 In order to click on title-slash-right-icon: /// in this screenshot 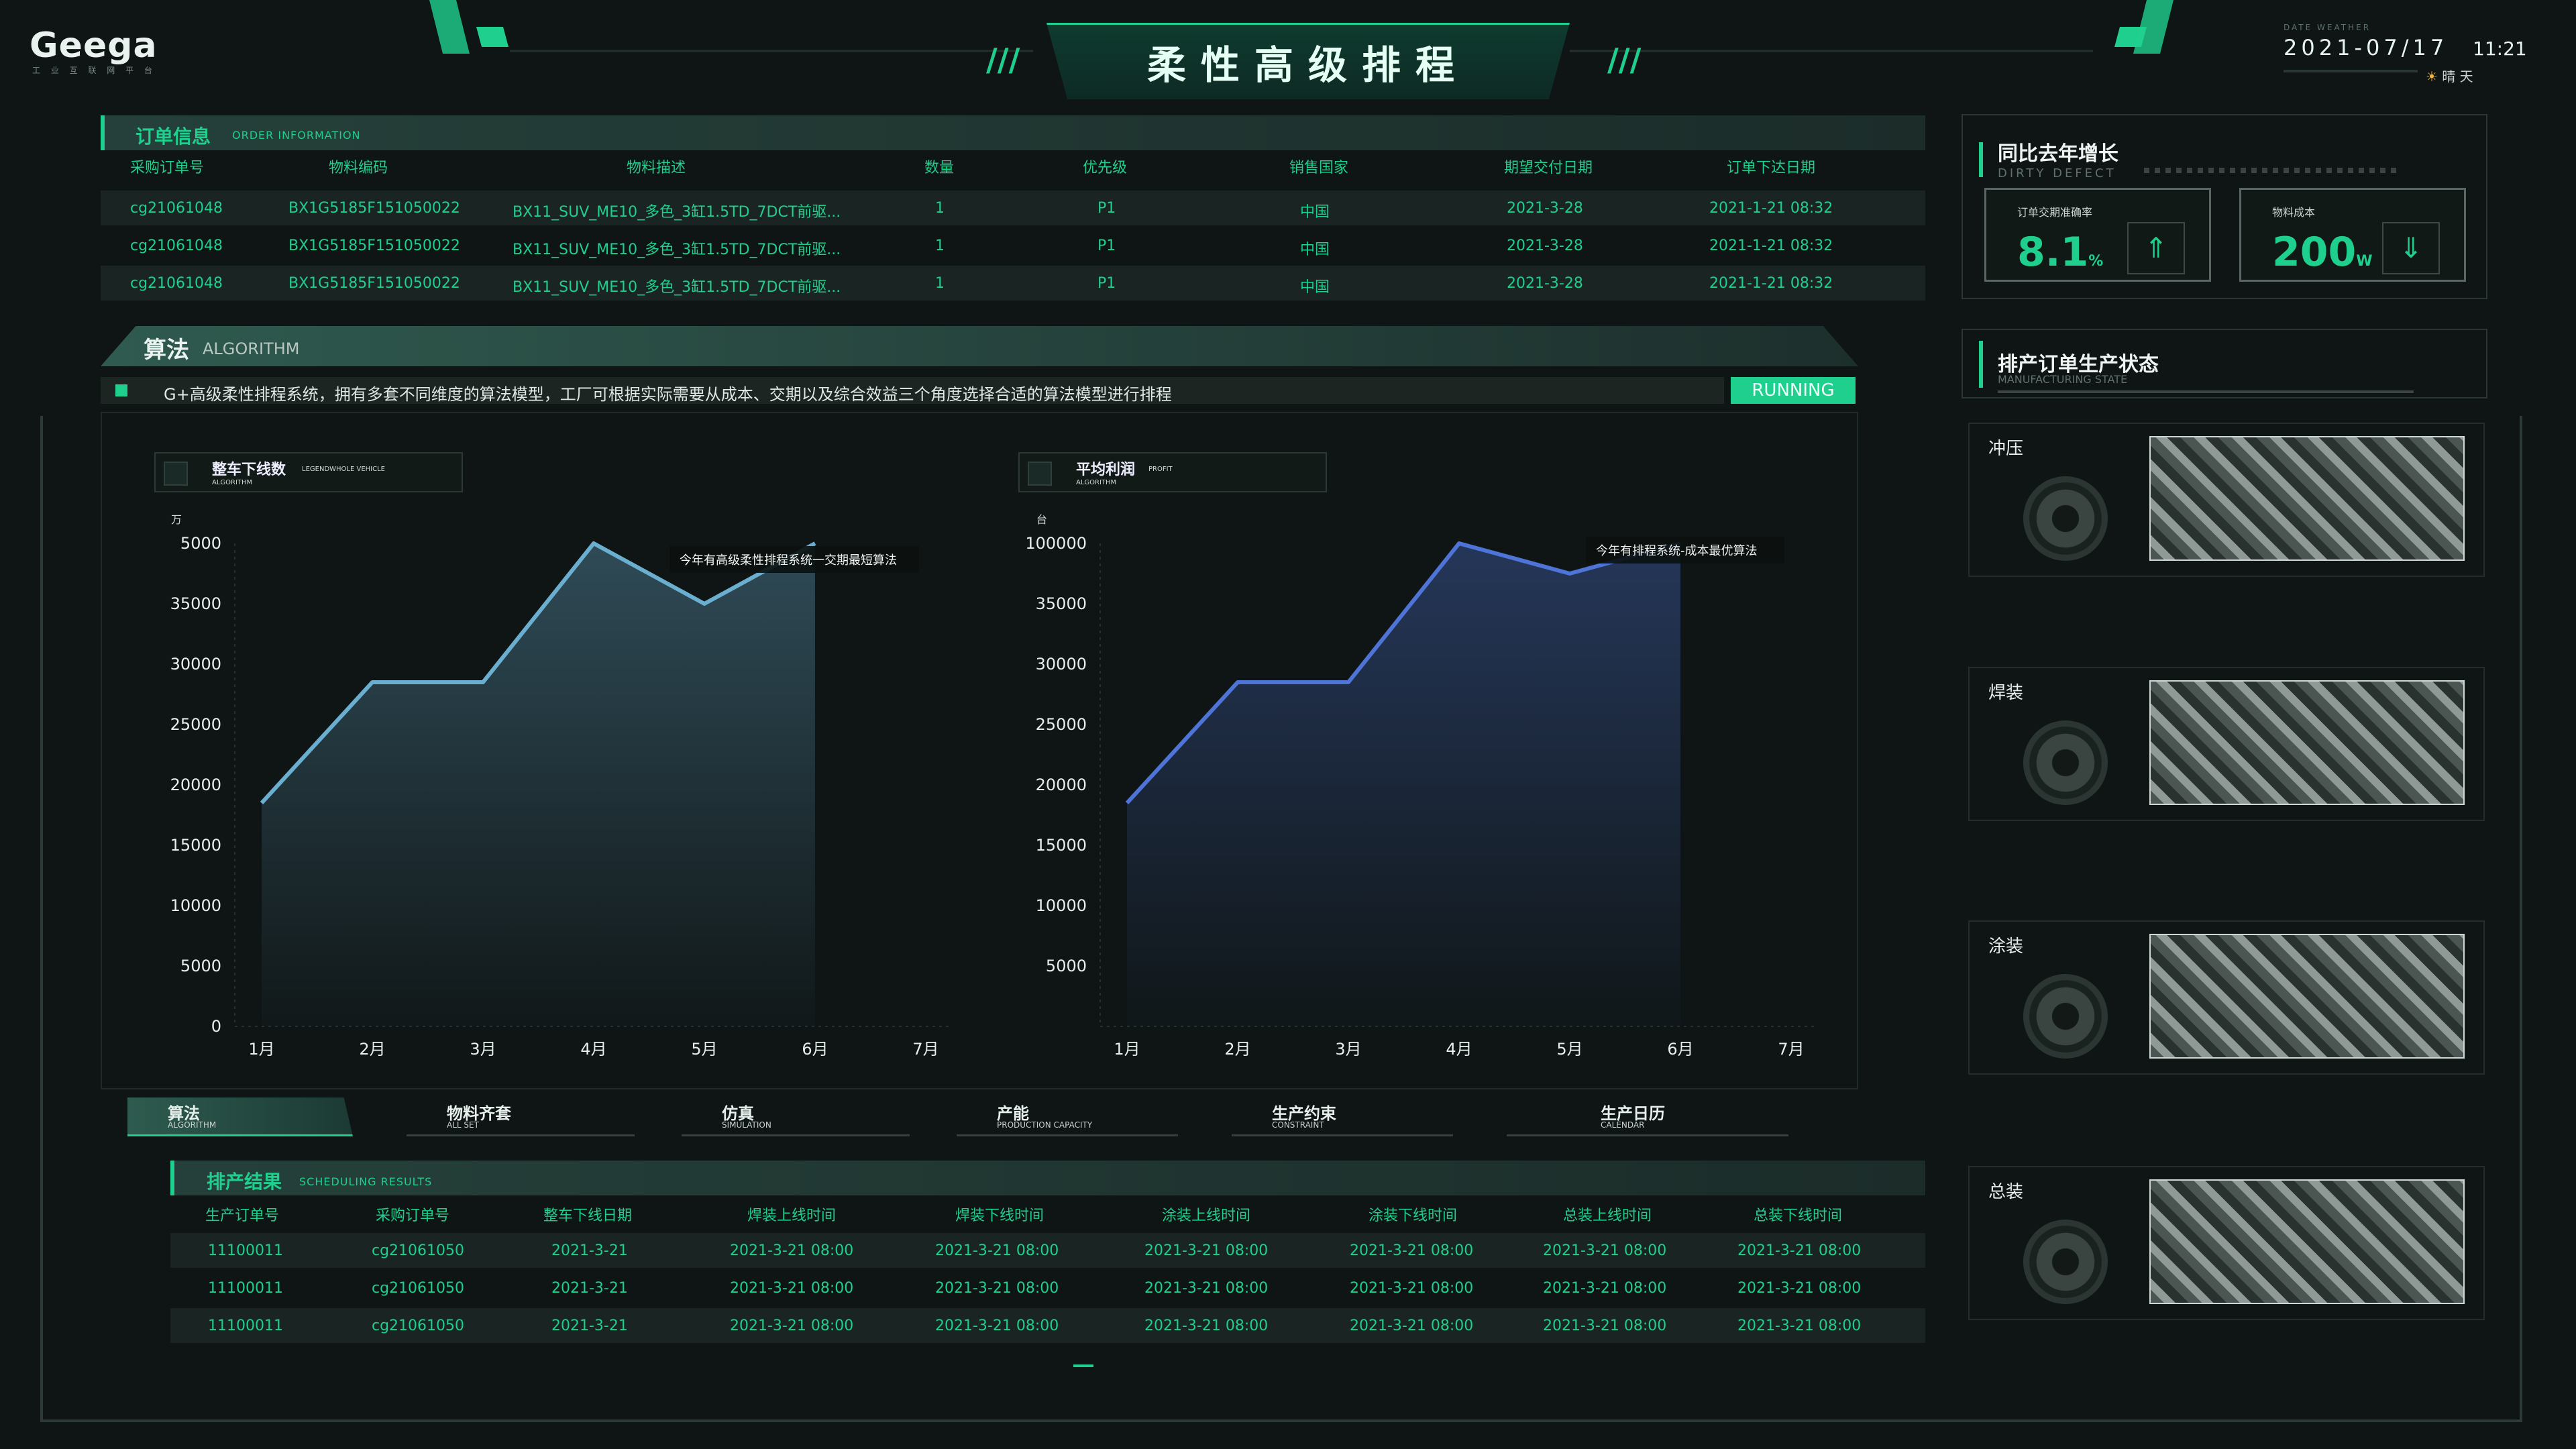, I will do `click(1624, 60)`.